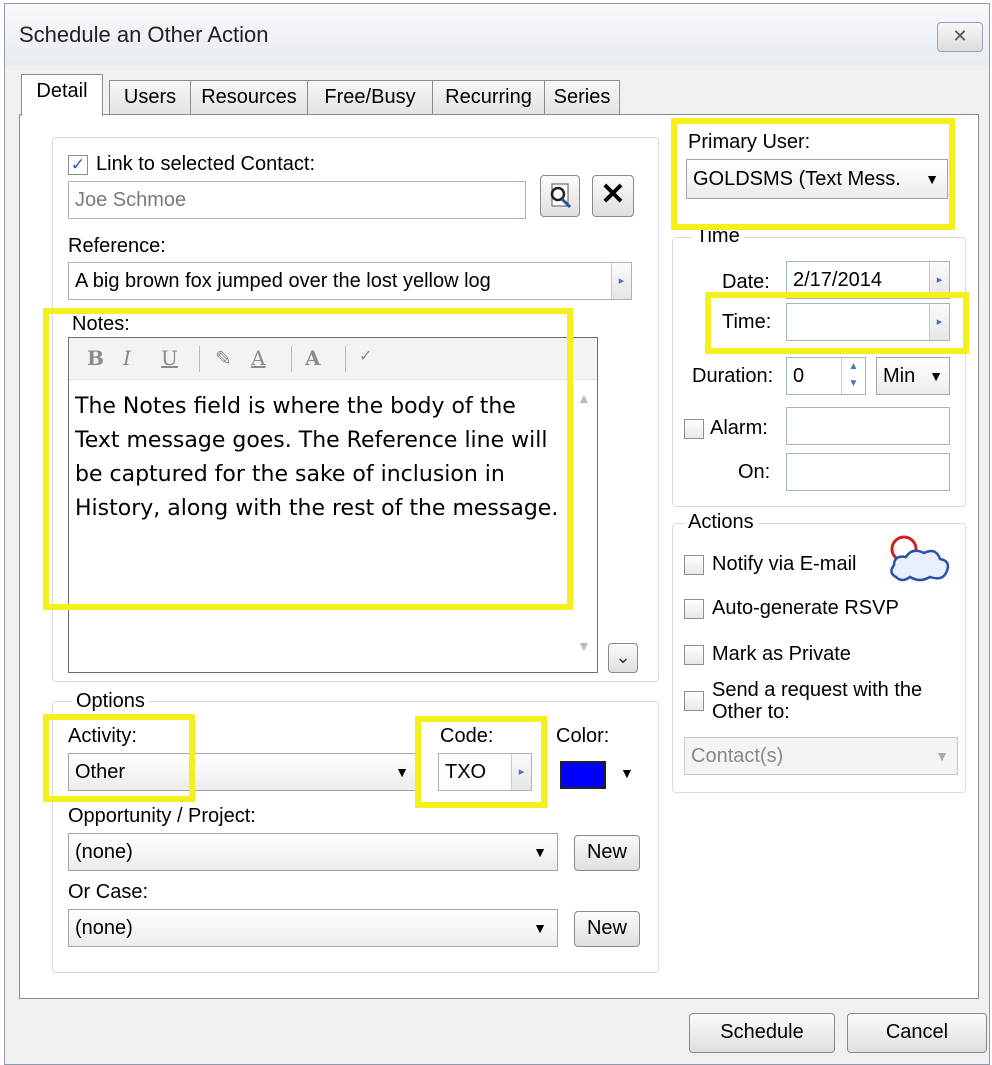 Image resolution: width=992 pixels, height=1065 pixels. I want to click on send-request-label: Send a request with the Other to:, so click(817, 701).